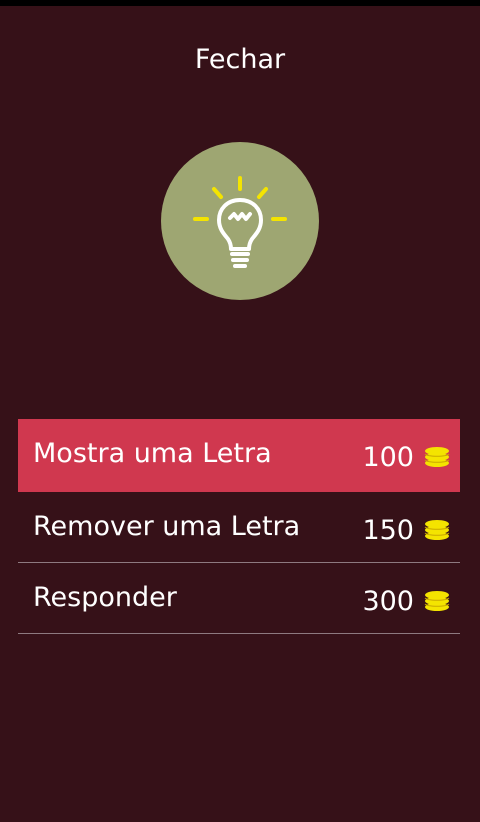  Describe the element at coordinates (388, 530) in the screenshot. I see `option-cost: 150` at that location.